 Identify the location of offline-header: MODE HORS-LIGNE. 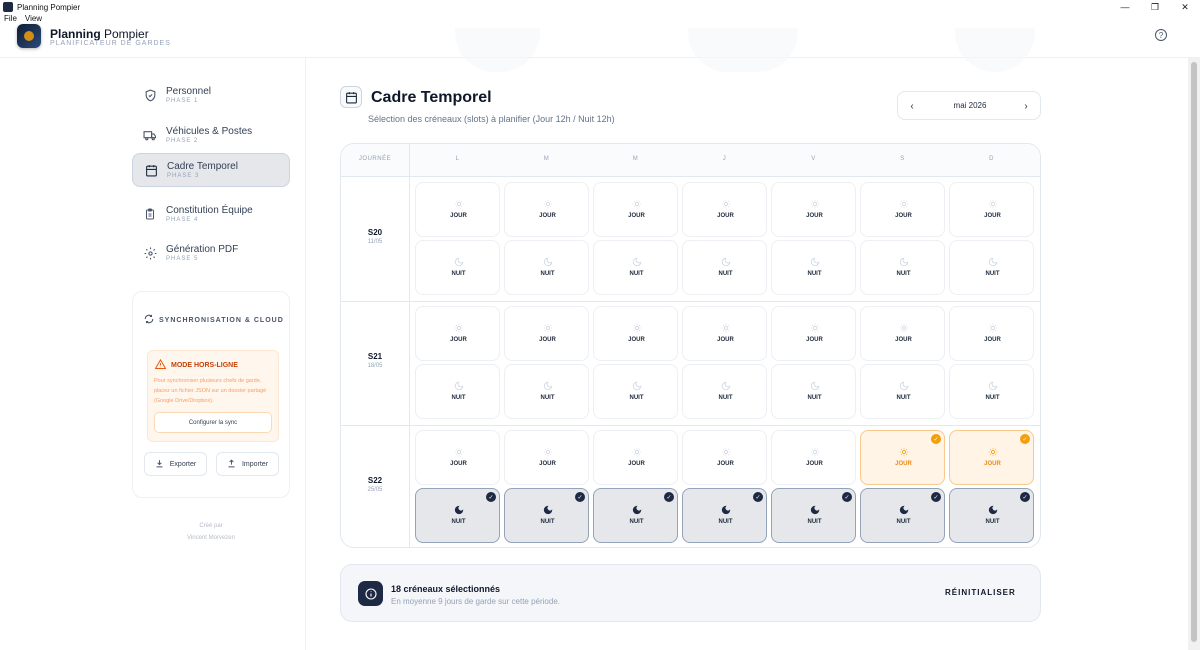
(196, 364).